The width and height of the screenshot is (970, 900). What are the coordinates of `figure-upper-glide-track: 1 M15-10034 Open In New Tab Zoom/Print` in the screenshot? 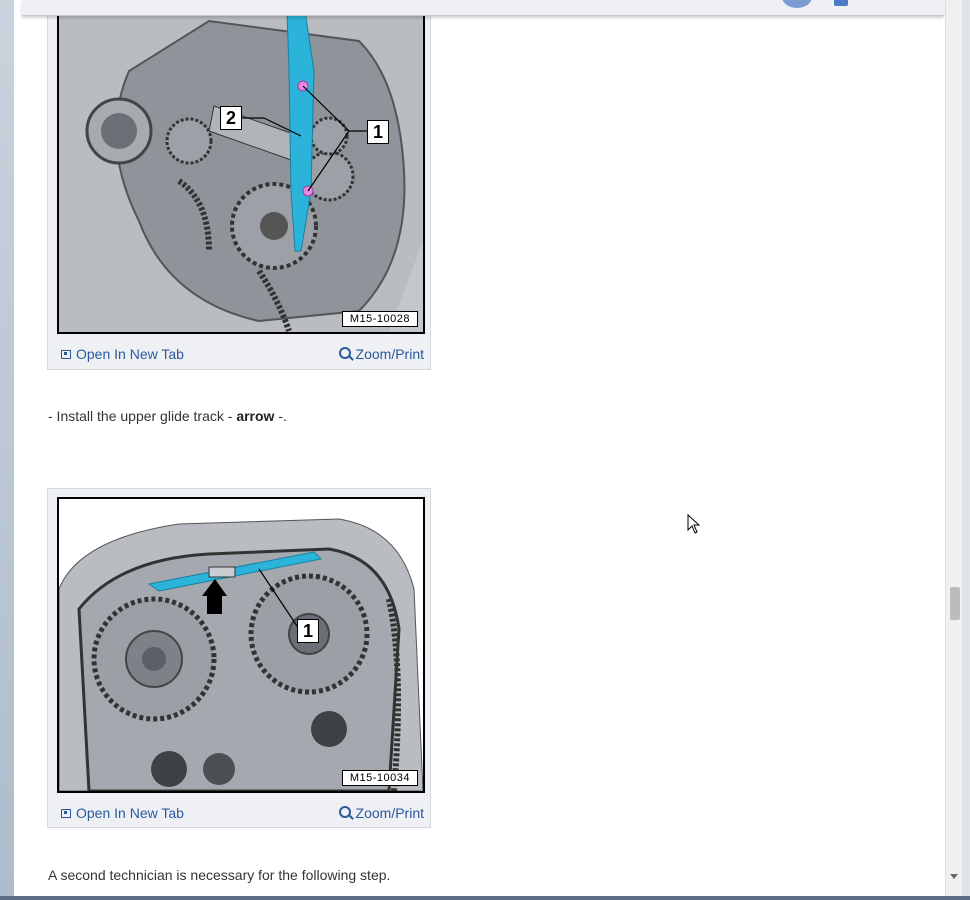 It's located at (239, 658).